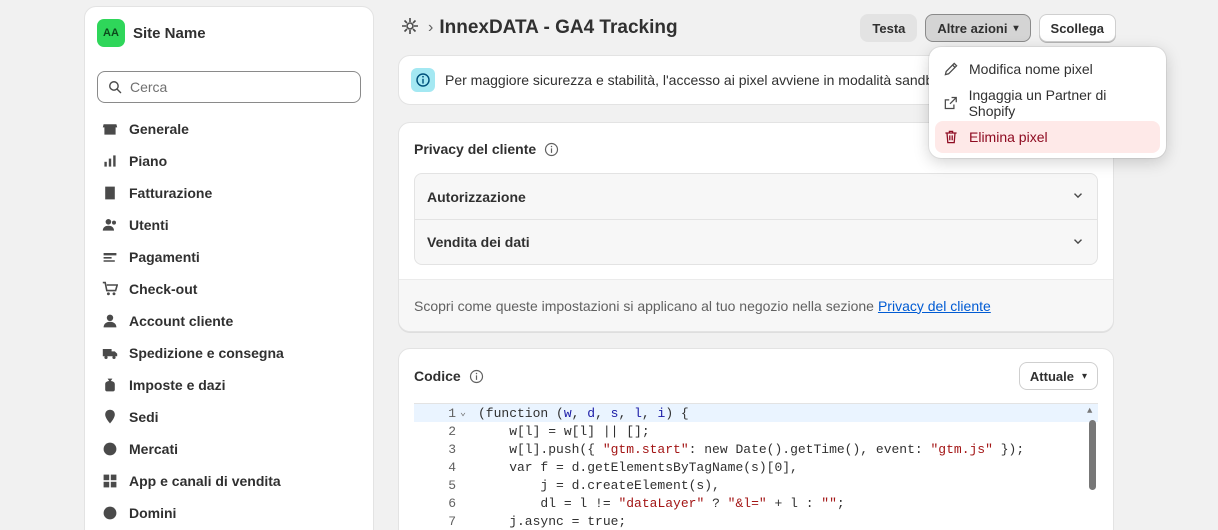  What do you see at coordinates (452, 431) in the screenshot?
I see `line-number: 2` at bounding box center [452, 431].